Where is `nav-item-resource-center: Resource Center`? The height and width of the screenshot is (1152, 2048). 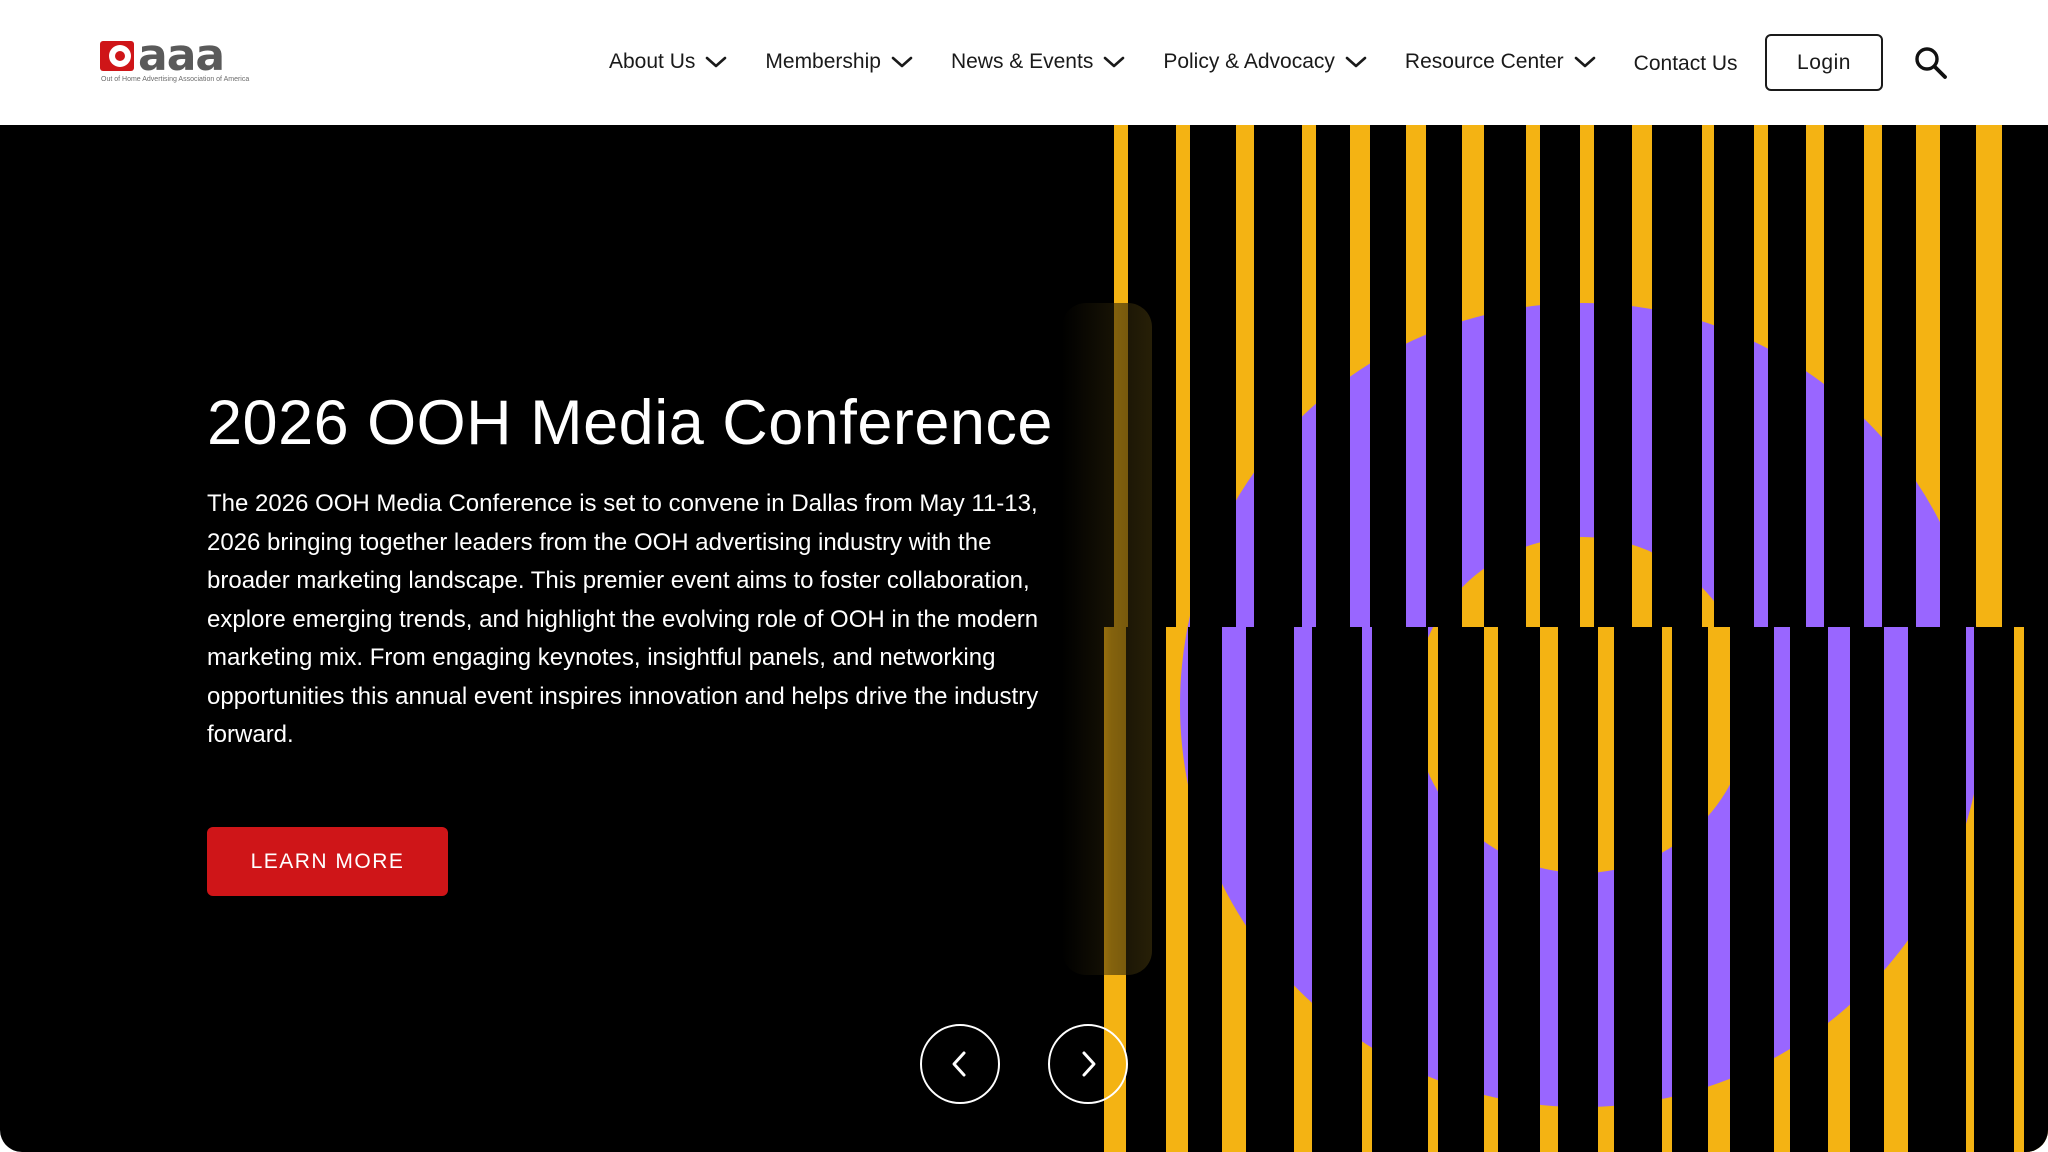 nav-item-resource-center: Resource Center is located at coordinates (1500, 62).